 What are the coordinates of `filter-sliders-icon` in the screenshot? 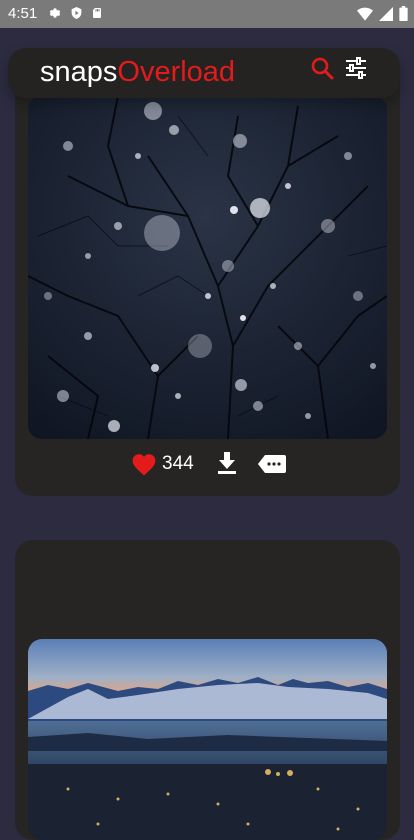 It's located at (356, 68).